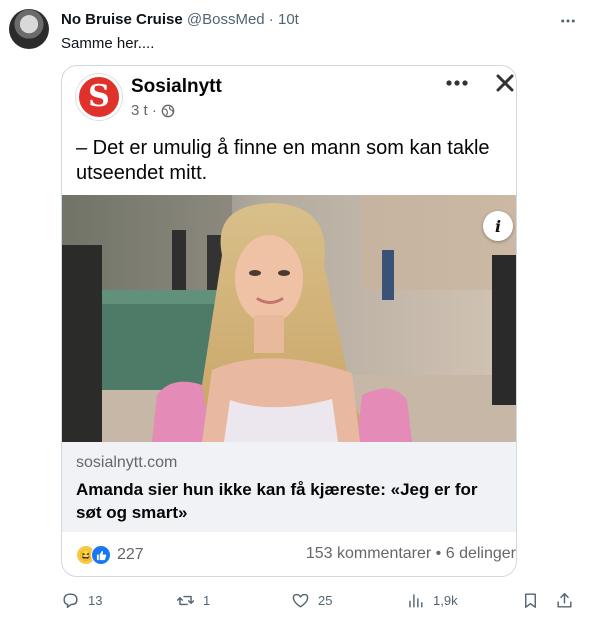  What do you see at coordinates (226, 19) in the screenshot?
I see `handle: @BossMed` at bounding box center [226, 19].